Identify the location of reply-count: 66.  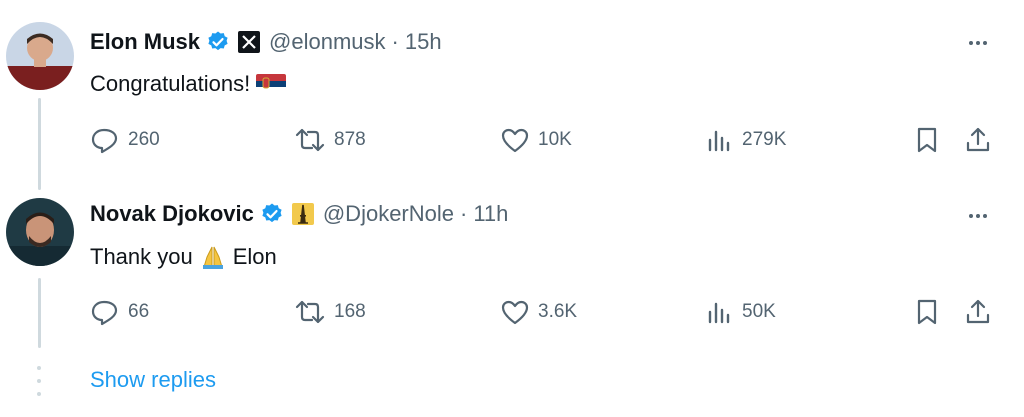
(139, 311).